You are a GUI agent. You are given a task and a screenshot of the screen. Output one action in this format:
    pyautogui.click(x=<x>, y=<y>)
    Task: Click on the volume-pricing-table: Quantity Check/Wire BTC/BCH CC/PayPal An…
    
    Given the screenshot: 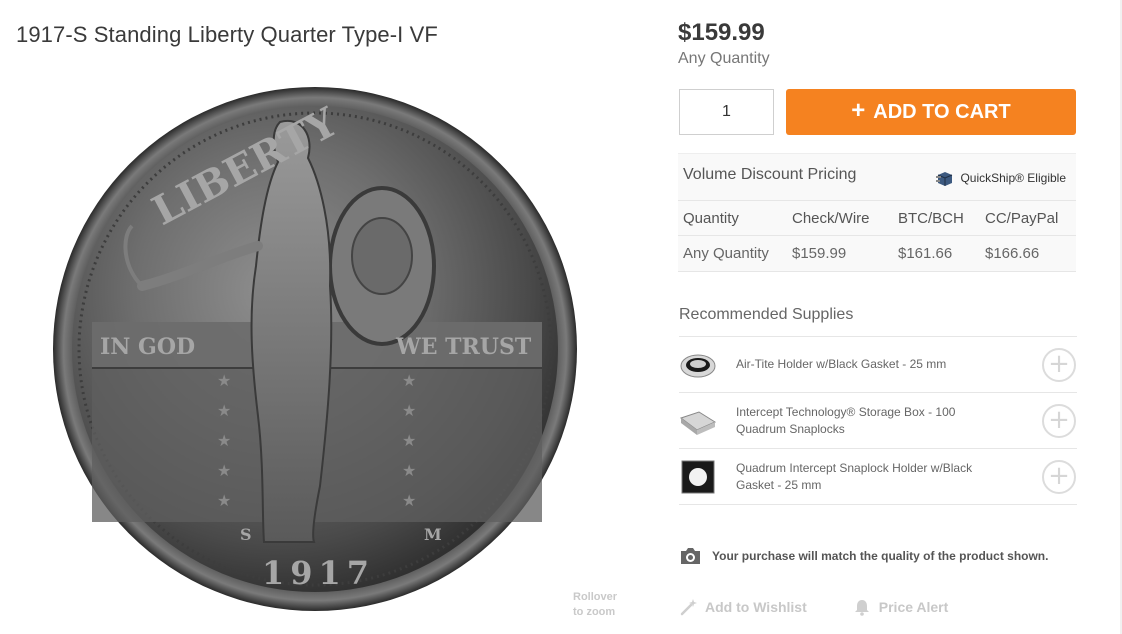 What is the action you would take?
    pyautogui.click(x=877, y=236)
    